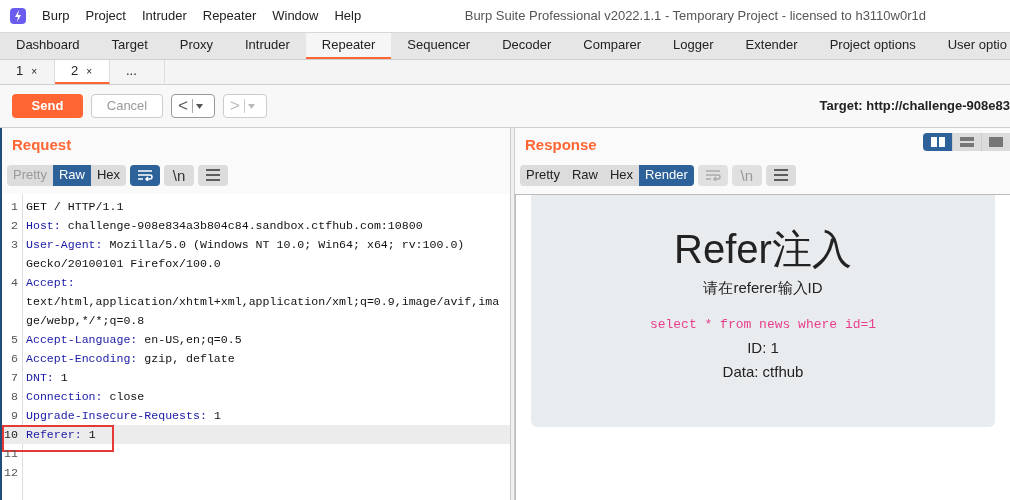  I want to click on code-text: User-Agent: Mozilla/5.0 (Windows NT 10.0; Win64; x64; rv:100.0) Gecko/20100101 Firefox/100.0, so click(245, 254).